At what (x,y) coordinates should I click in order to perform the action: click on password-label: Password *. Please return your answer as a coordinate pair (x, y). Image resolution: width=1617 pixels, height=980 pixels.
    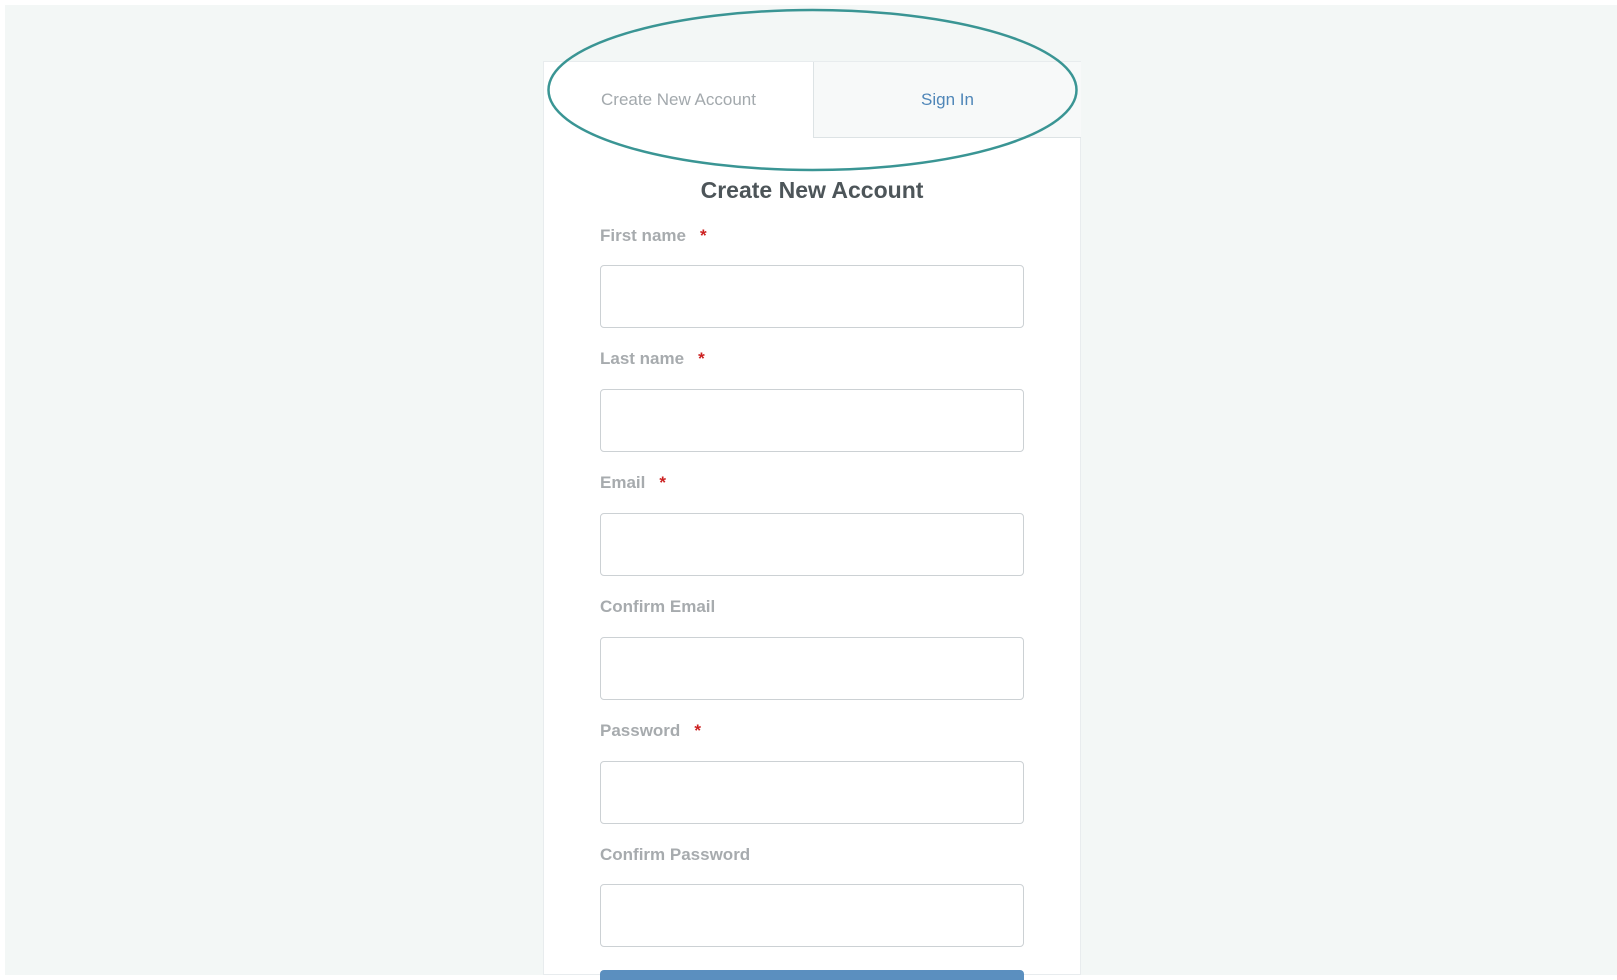
    Looking at the image, I should click on (650, 731).